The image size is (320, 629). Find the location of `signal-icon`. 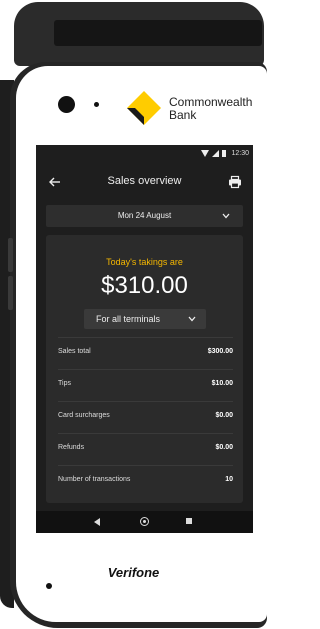

signal-icon is located at coordinates (216, 153).